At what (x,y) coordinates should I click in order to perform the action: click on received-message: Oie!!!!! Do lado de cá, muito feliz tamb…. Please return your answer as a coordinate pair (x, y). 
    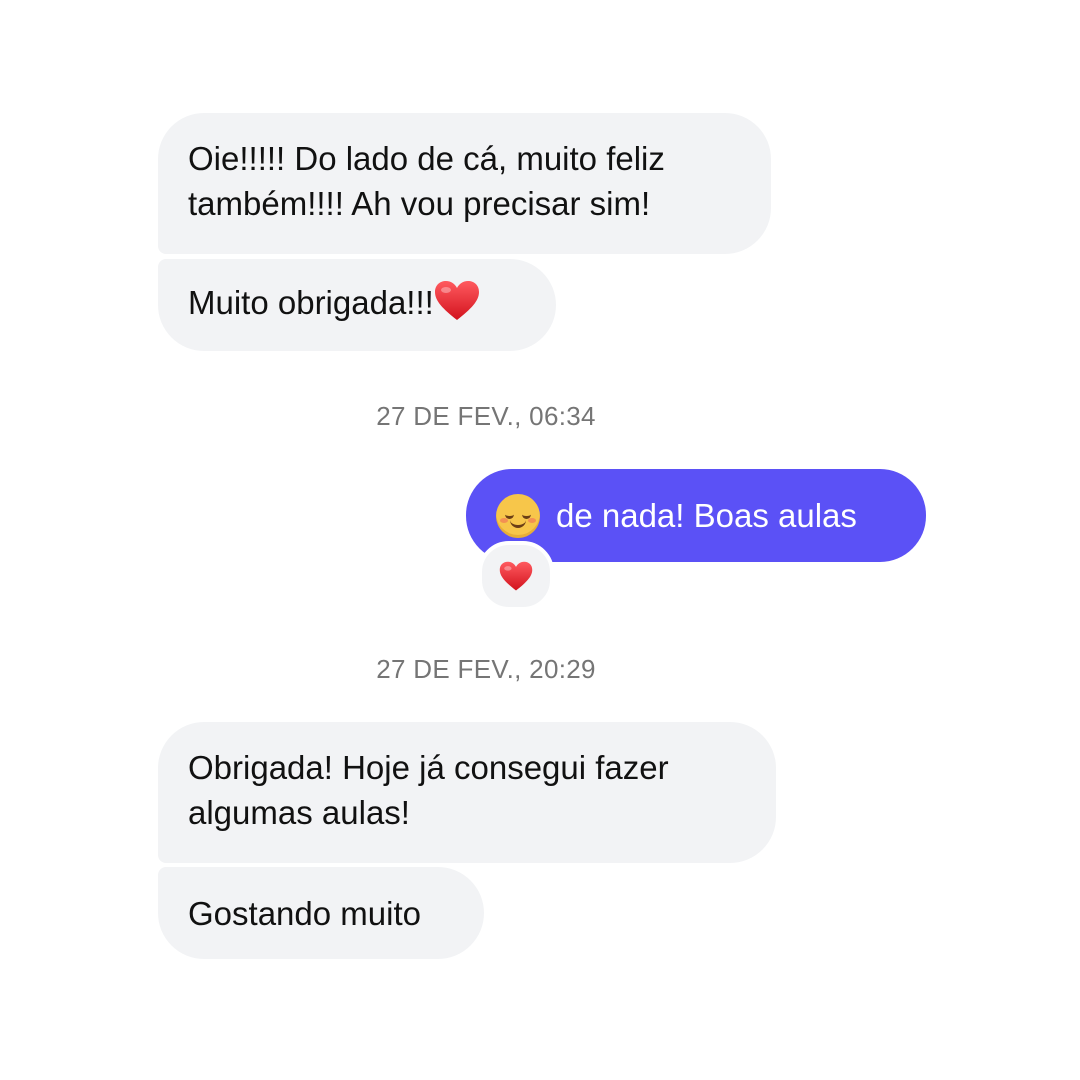
    Looking at the image, I should click on (464, 183).